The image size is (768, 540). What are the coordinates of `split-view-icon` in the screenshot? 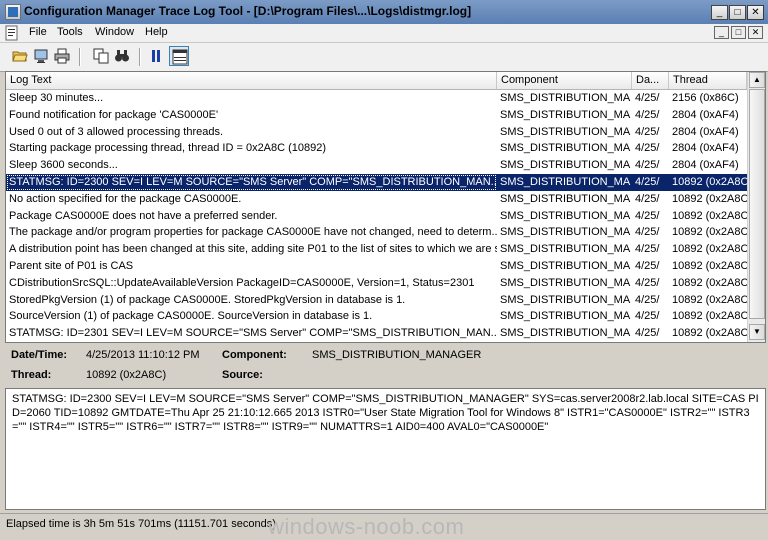 It's located at (180, 57).